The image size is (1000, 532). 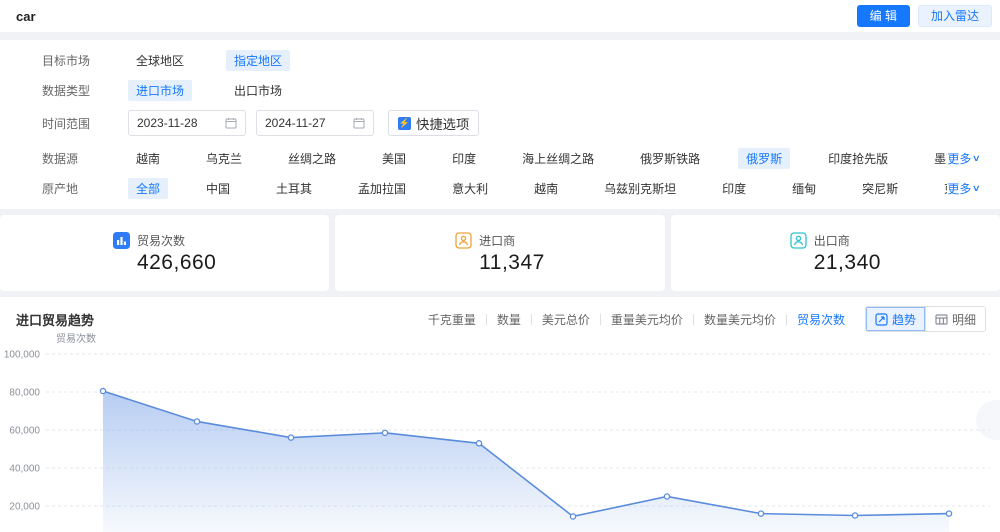 What do you see at coordinates (509, 319) in the screenshot?
I see `metric-option: 数量` at bounding box center [509, 319].